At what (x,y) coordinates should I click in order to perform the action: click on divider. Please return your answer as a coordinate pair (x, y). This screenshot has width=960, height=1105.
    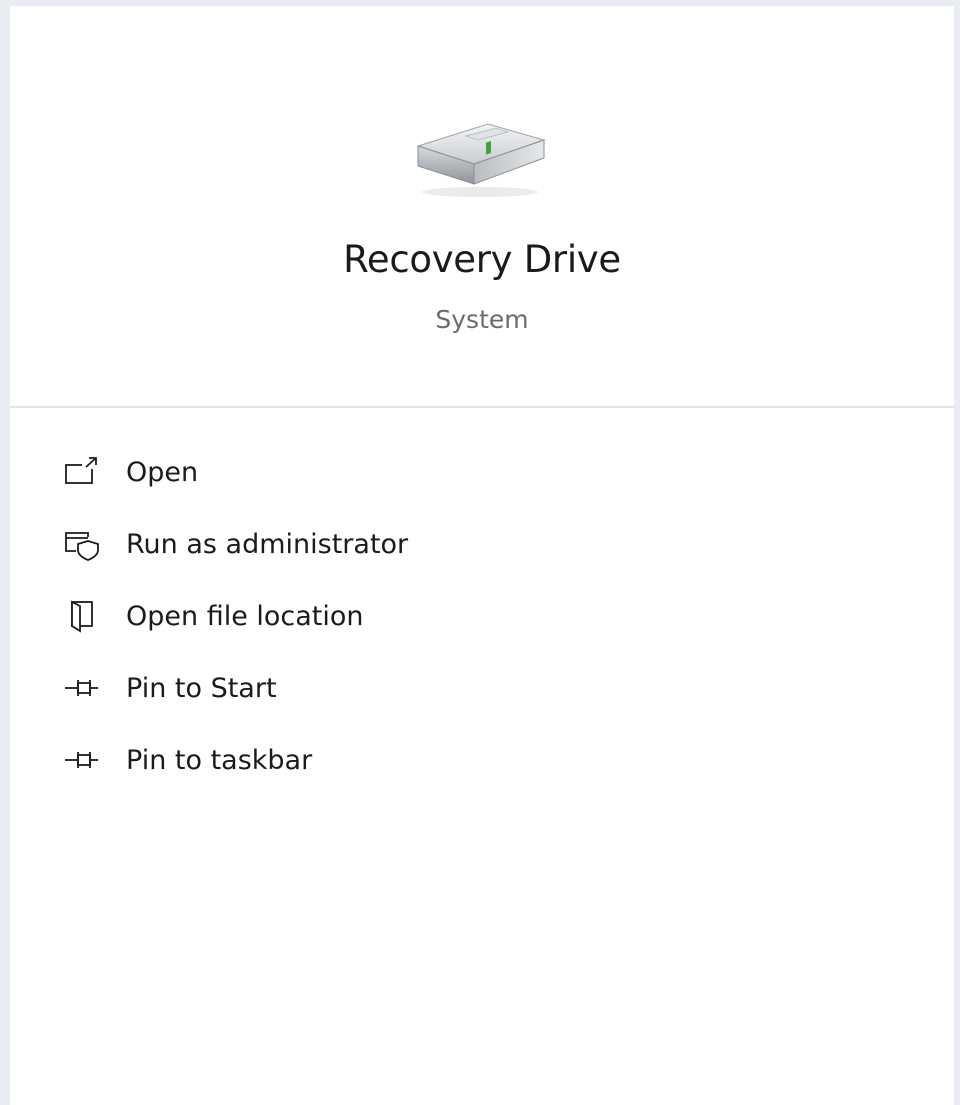
    Looking at the image, I should click on (482, 407).